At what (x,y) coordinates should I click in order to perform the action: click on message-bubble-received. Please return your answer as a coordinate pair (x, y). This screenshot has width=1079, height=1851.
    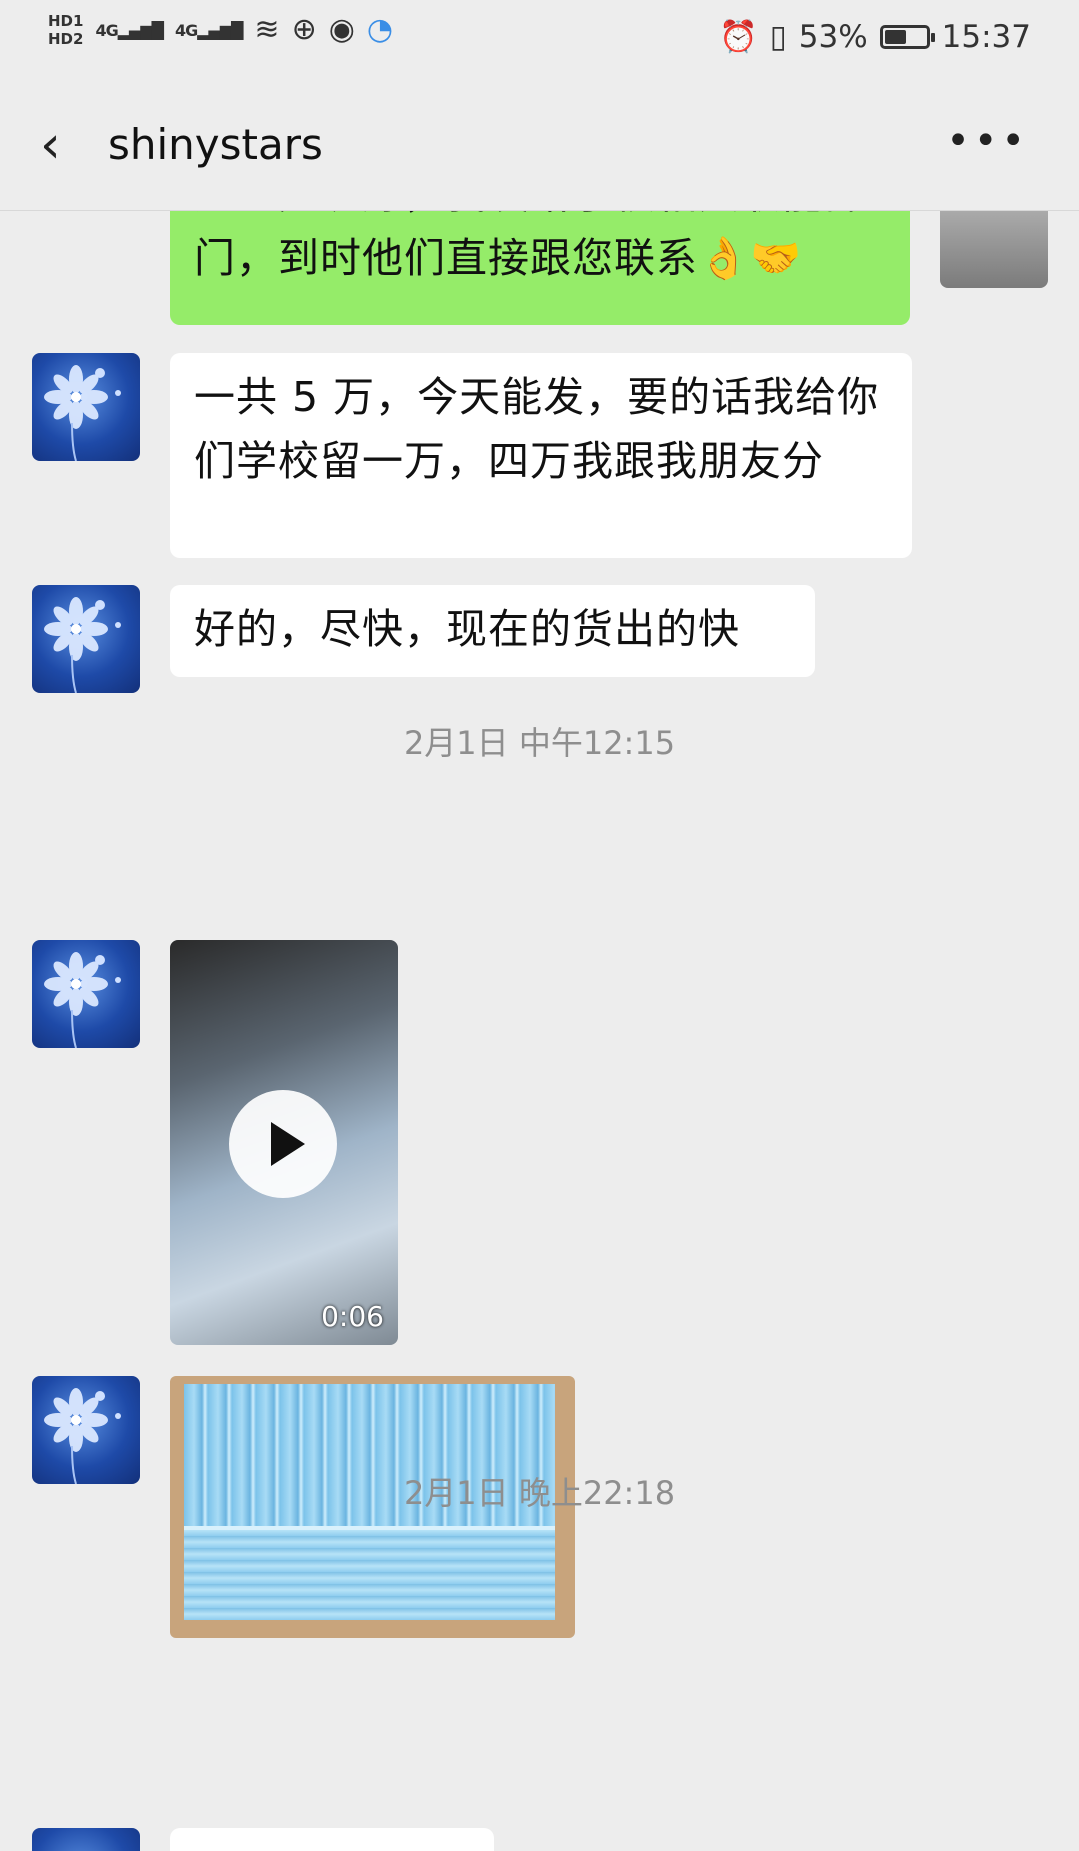
    Looking at the image, I should click on (332, 1839).